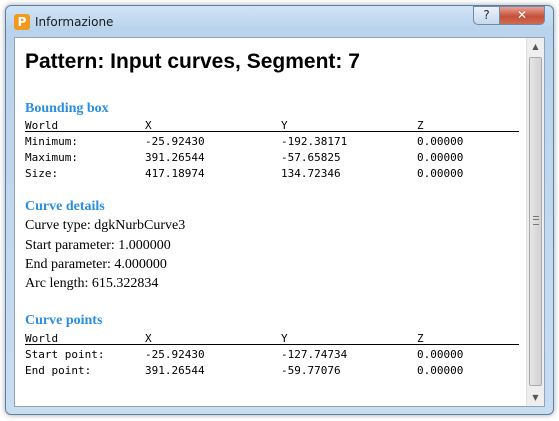 The height and width of the screenshot is (421, 559). What do you see at coordinates (67, 108) in the screenshot?
I see `bounding-box-heading: Bounding box` at bounding box center [67, 108].